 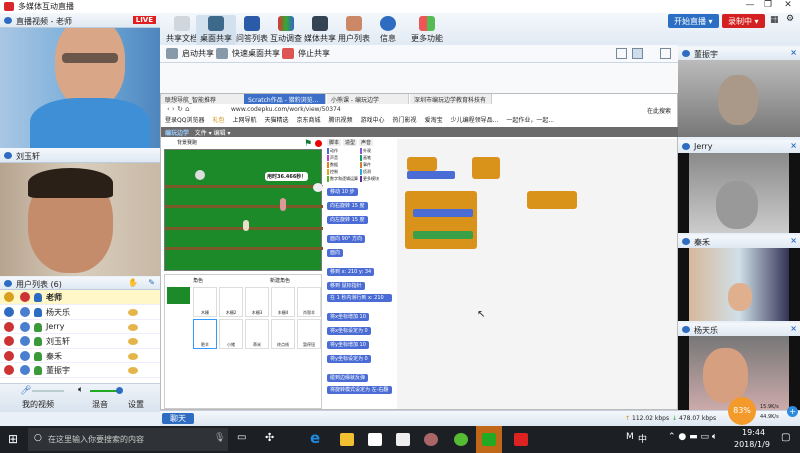 What do you see at coordinates (427, 30) in the screenshot?
I see `tool-more: 更多功能` at bounding box center [427, 30].